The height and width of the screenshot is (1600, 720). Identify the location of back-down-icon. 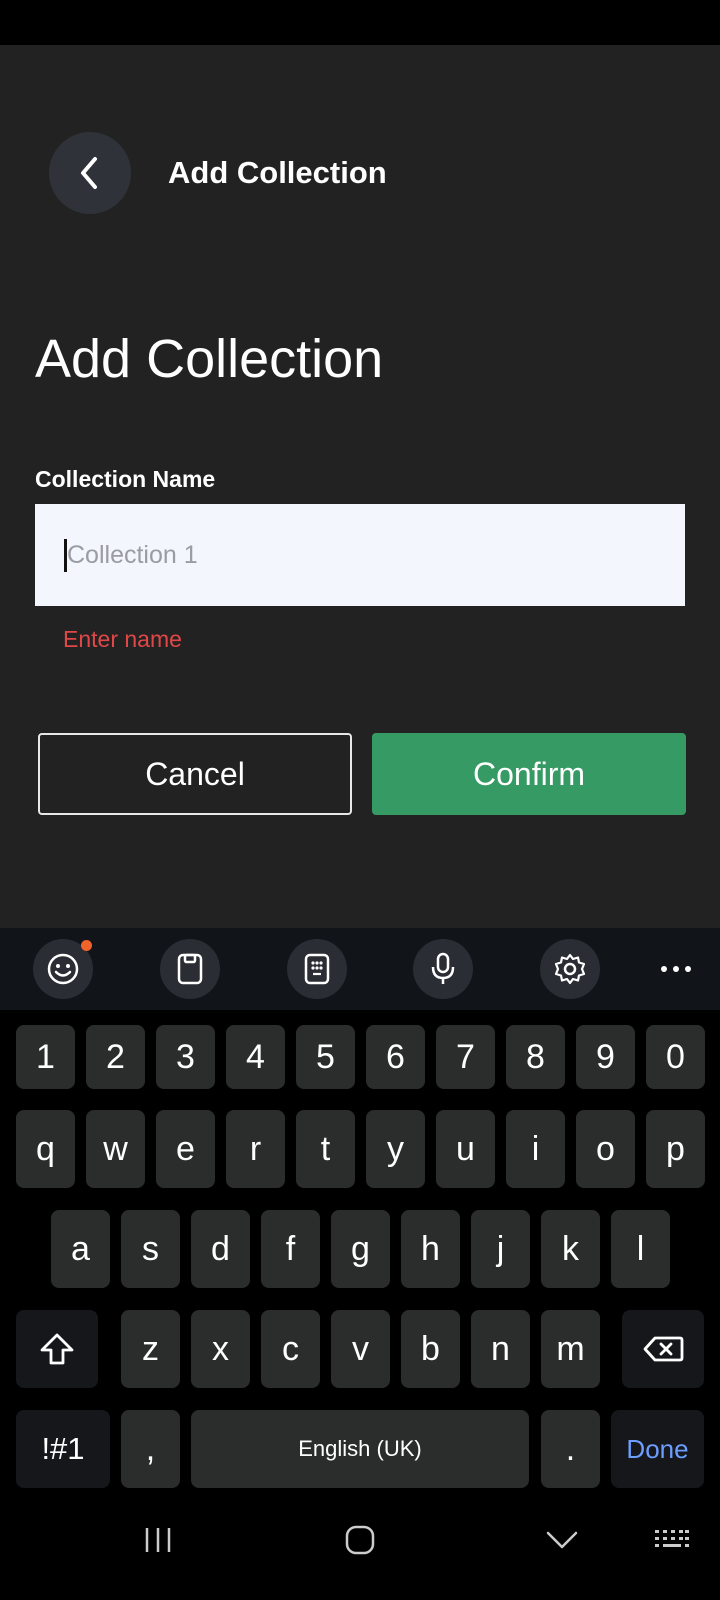
(562, 1540).